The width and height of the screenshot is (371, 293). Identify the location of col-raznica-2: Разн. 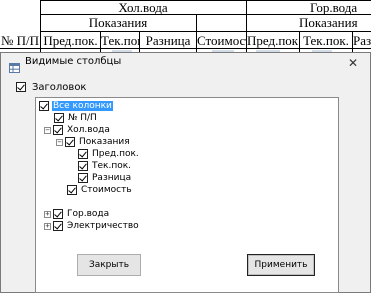
(362, 40).